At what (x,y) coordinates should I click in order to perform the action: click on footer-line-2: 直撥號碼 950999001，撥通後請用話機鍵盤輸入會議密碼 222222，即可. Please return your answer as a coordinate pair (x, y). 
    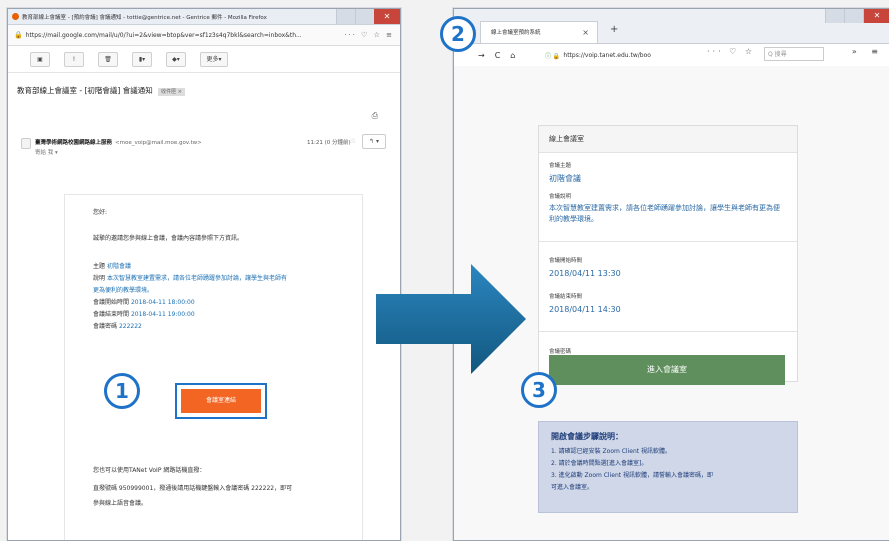
    Looking at the image, I should click on (193, 488).